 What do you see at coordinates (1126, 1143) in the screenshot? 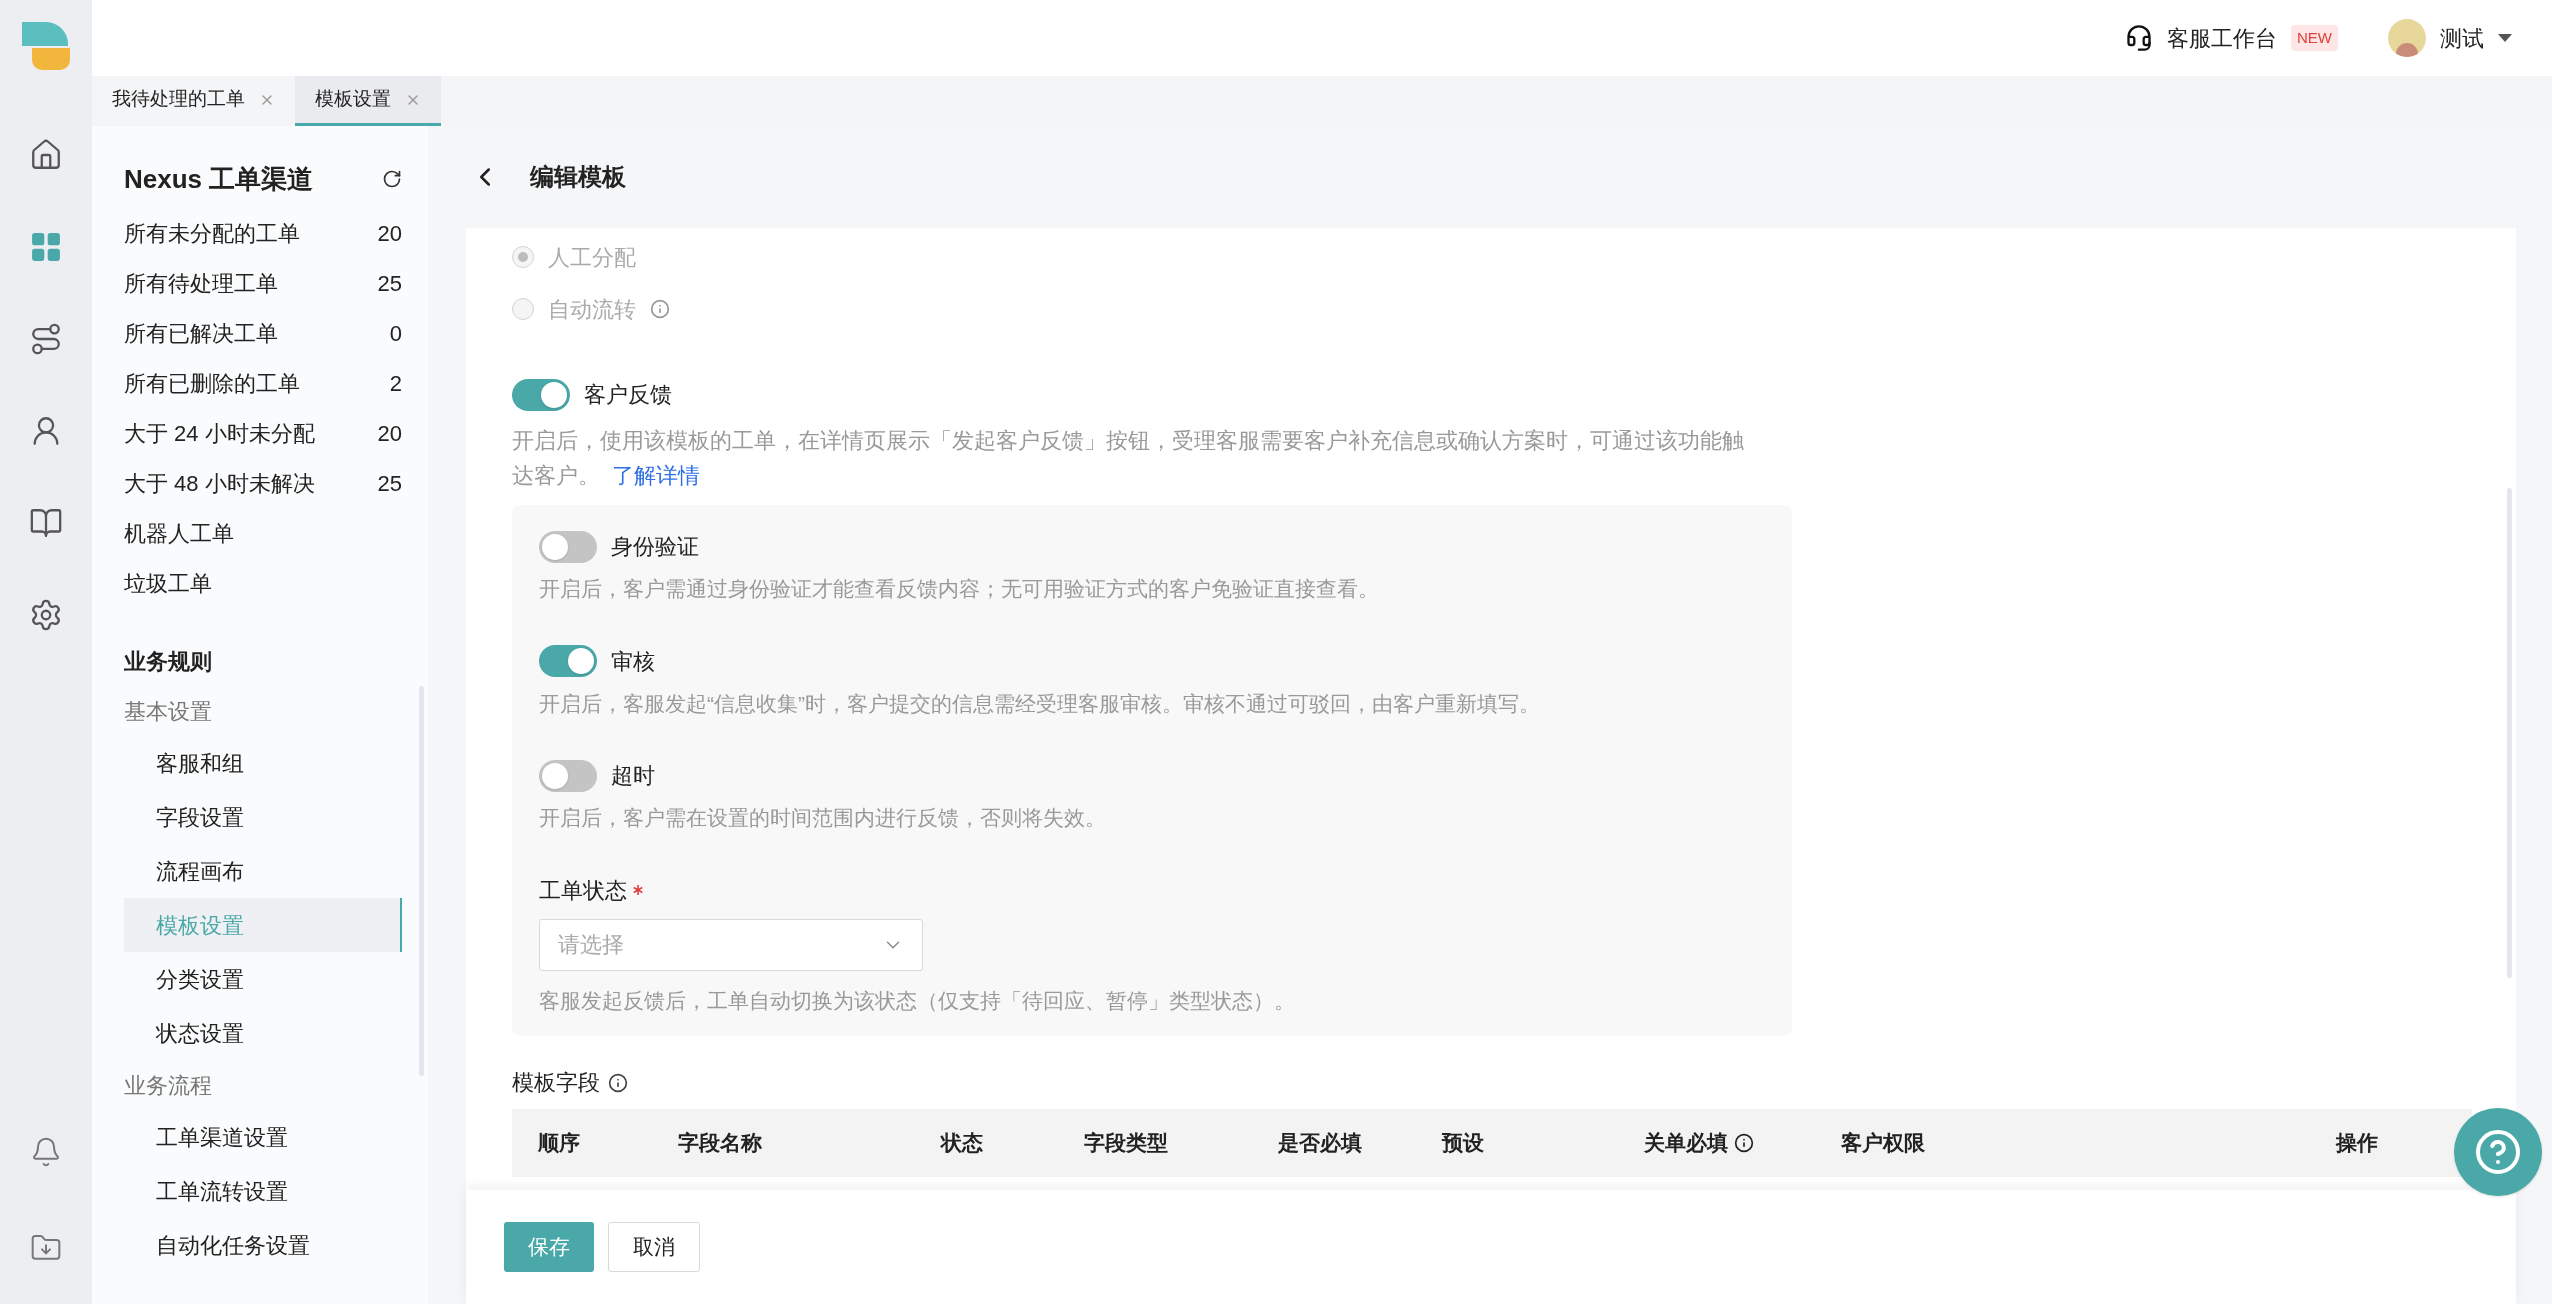
I see `column-header: 字段类型` at bounding box center [1126, 1143].